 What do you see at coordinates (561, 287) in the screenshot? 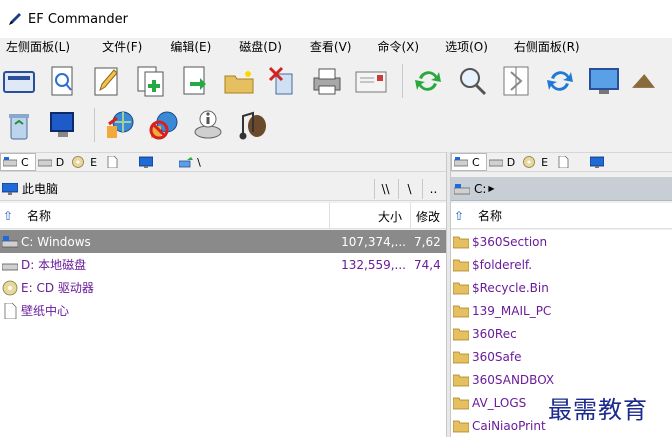
I see `list-item: $Recycle.Bin` at bounding box center [561, 287].